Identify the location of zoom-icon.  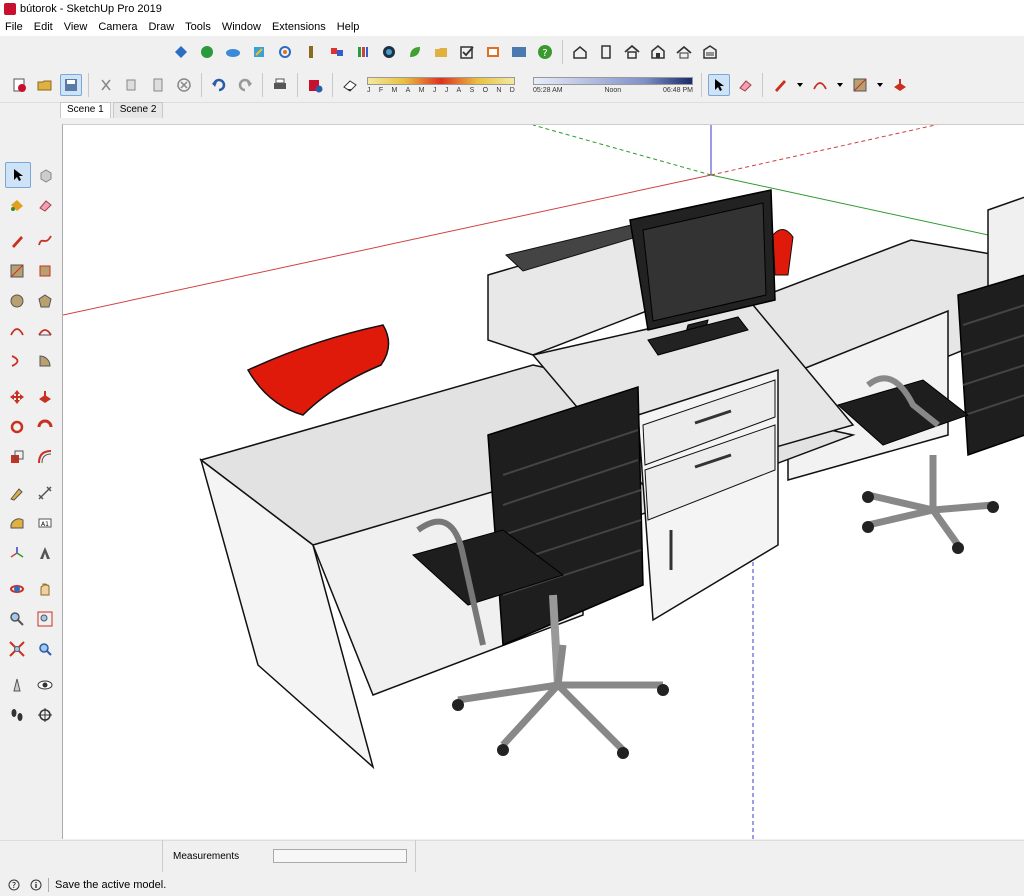
(17, 619).